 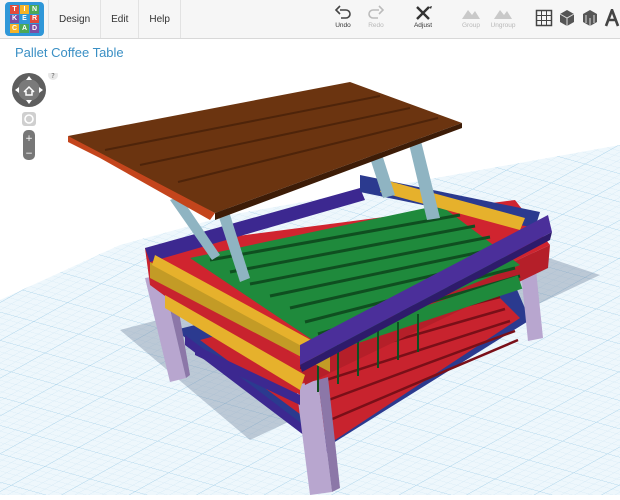 What do you see at coordinates (612, 18) in the screenshot?
I see `text-tool-icon` at bounding box center [612, 18].